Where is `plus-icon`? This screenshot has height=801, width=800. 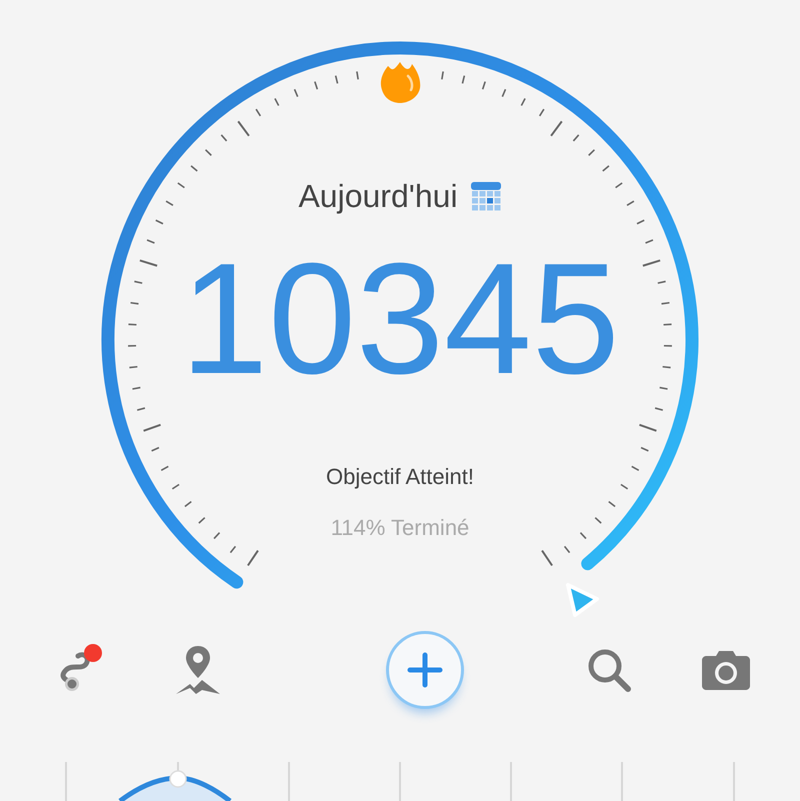 plus-icon is located at coordinates (425, 670).